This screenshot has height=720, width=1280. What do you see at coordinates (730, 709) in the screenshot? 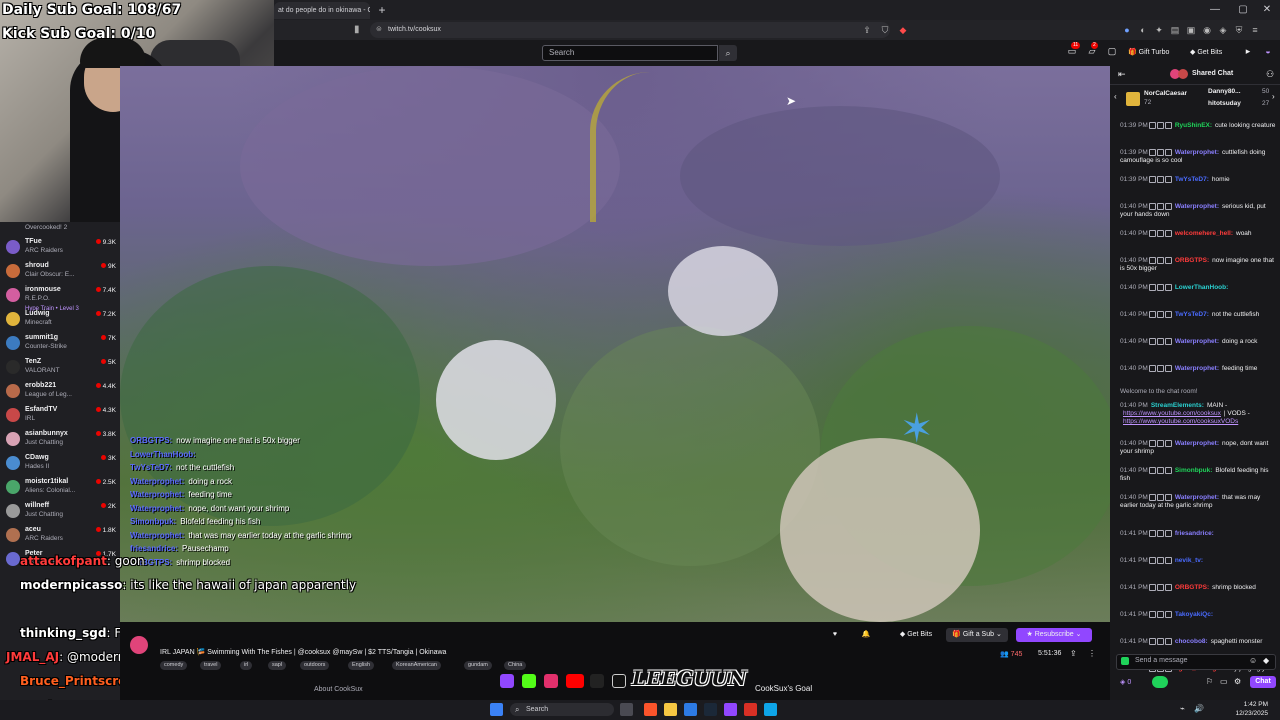
I see `twitch-app-icon` at bounding box center [730, 709].